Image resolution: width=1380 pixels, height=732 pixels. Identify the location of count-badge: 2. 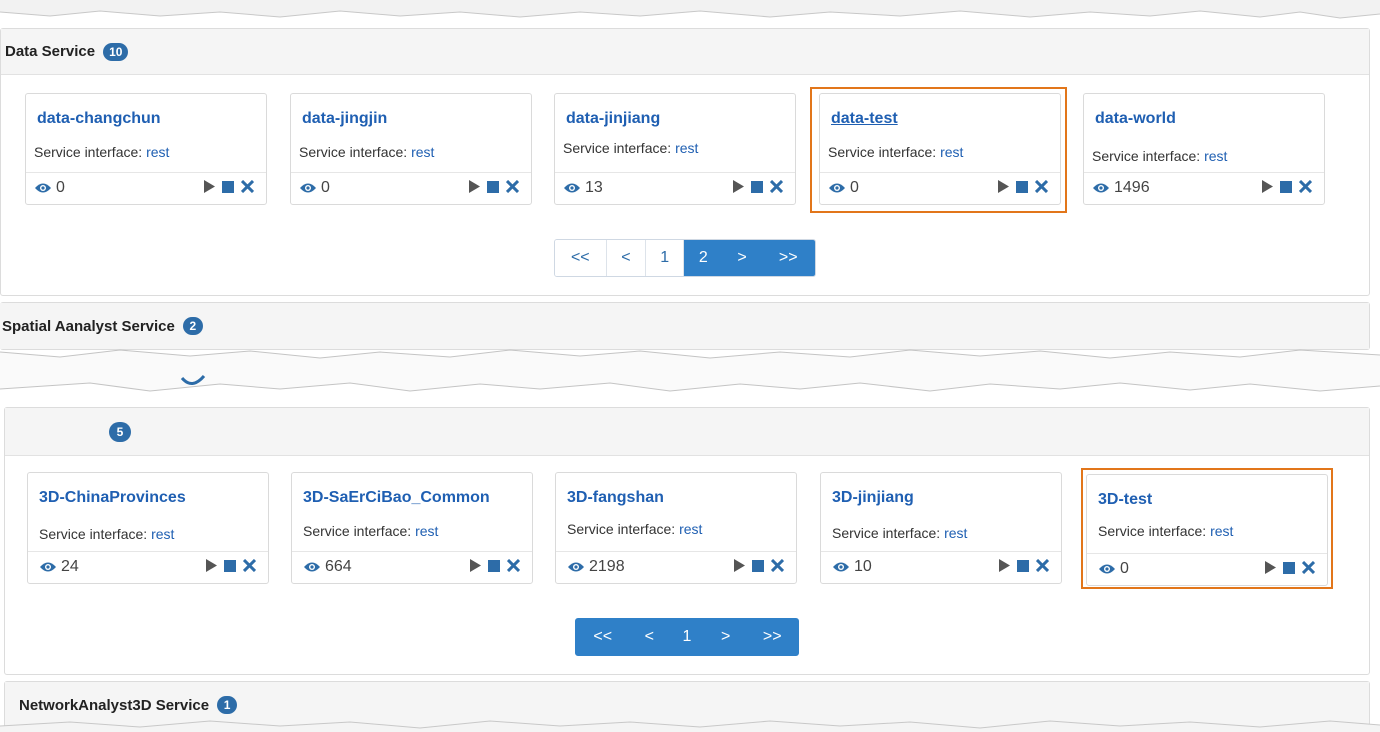
(192, 326).